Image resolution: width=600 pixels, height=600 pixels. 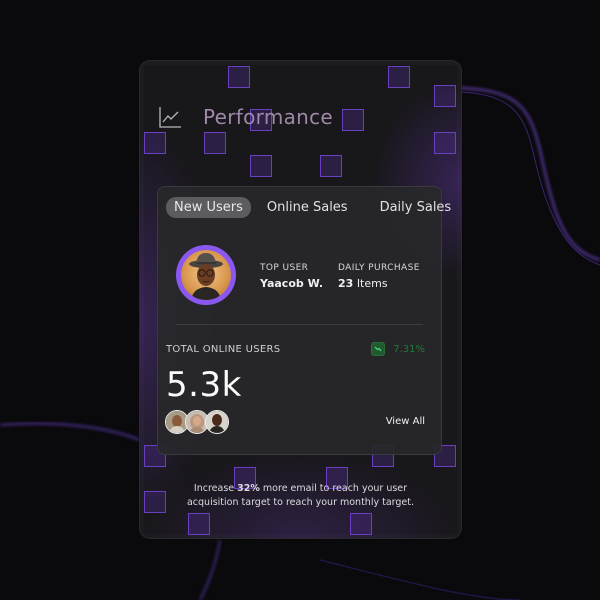 I want to click on tab-bar: New Users Online Sales Daily Sales, so click(x=313, y=207).